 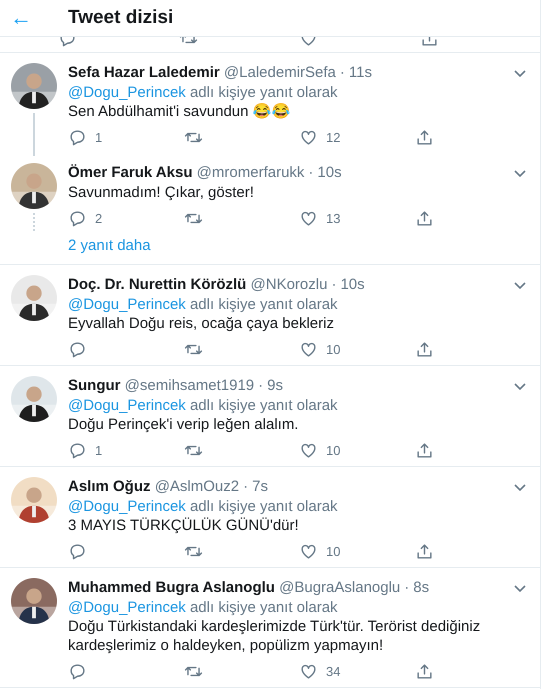 I want to click on tweet-text: Sen Abdülhamit'i savundun 😂😂, so click(x=180, y=111).